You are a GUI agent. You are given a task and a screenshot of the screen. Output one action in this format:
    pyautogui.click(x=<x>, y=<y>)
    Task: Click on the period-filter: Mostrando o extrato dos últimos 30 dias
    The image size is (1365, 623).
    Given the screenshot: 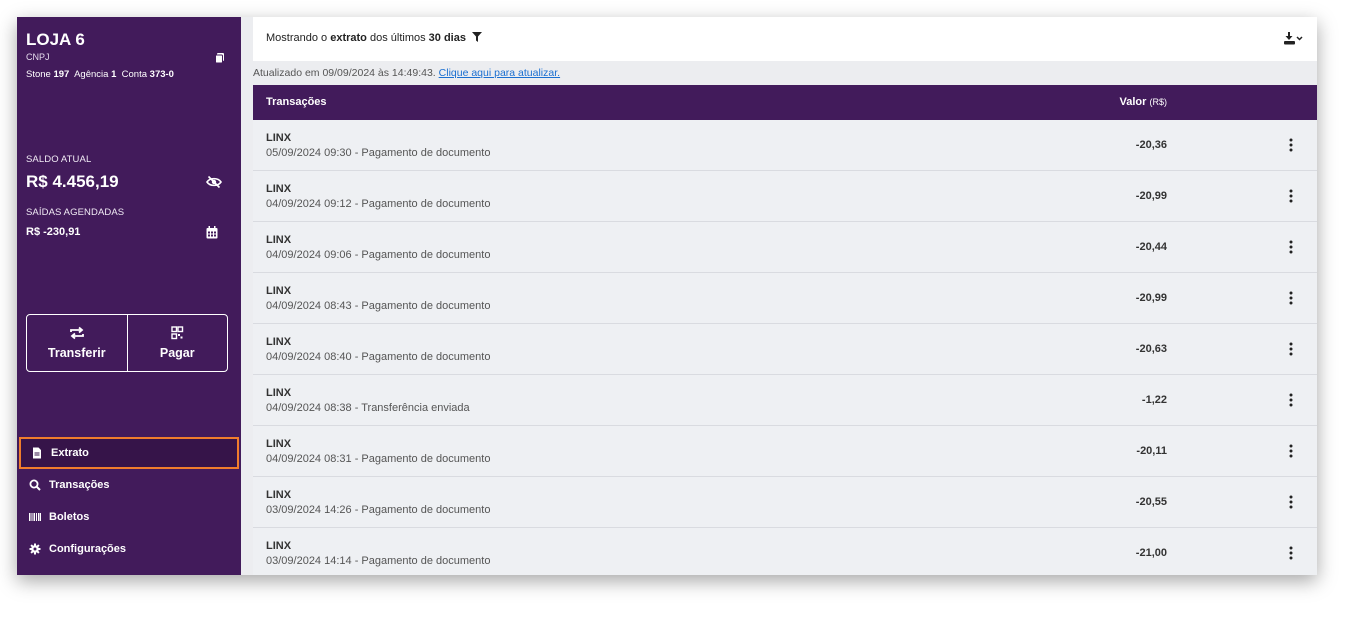 What is the action you would take?
    pyautogui.click(x=374, y=38)
    